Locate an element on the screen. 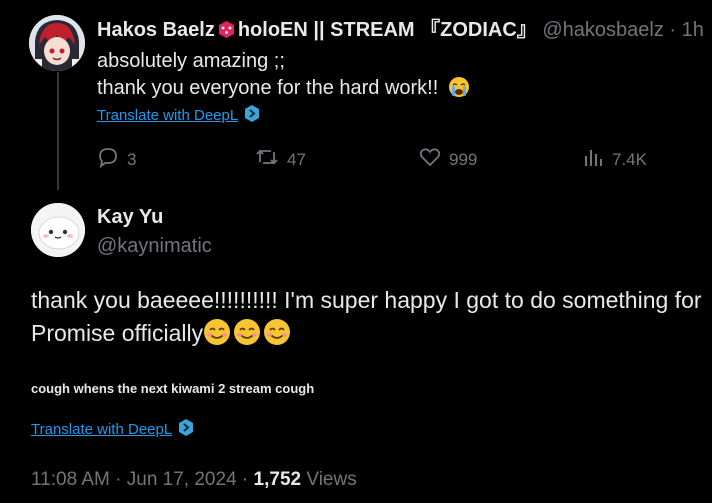 The height and width of the screenshot is (503, 712). views-count: 1,752 is located at coordinates (277, 479).